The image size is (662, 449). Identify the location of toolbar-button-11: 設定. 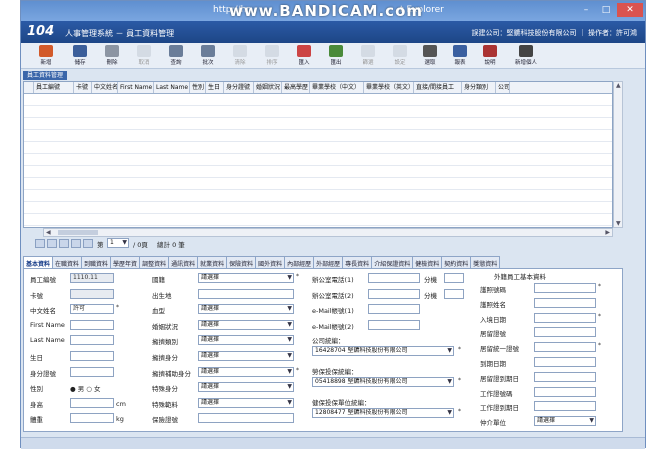
(400, 55).